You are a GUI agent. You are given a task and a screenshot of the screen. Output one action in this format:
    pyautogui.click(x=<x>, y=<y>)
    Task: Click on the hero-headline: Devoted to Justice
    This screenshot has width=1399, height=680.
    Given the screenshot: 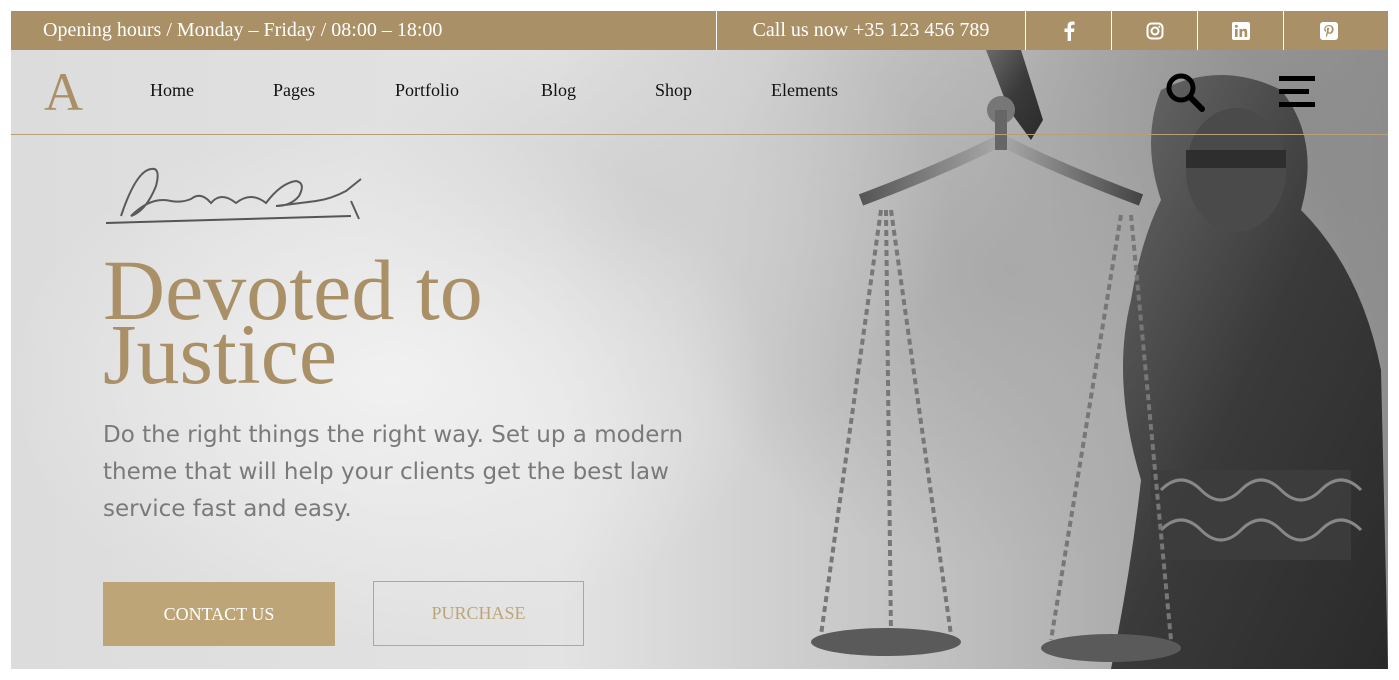 What is the action you would take?
    pyautogui.click(x=383, y=322)
    